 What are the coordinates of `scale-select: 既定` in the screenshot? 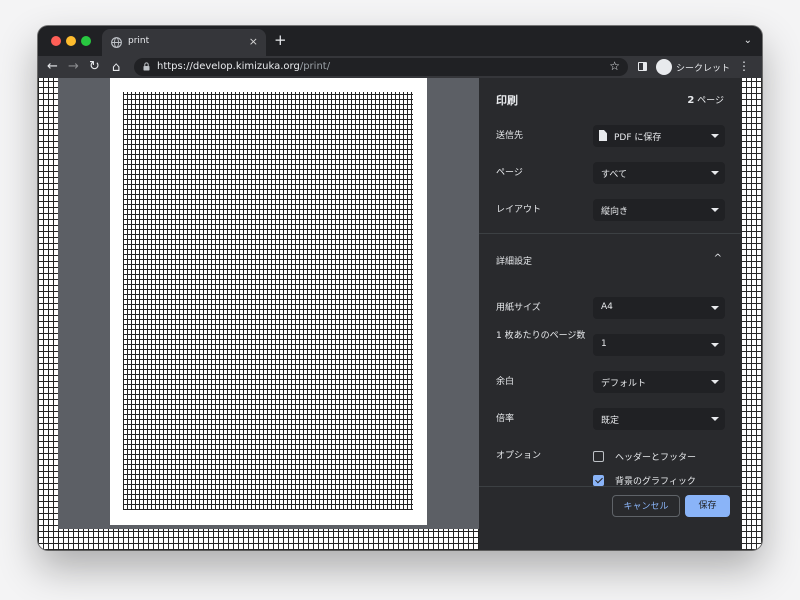 It's located at (659, 419).